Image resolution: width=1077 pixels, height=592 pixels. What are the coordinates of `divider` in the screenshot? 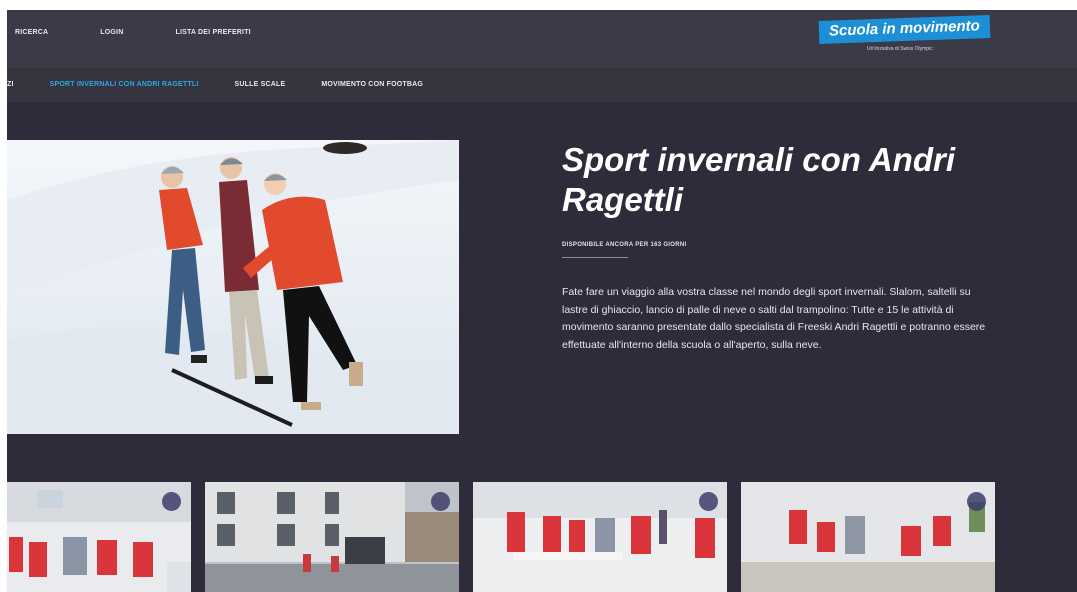 It's located at (595, 257).